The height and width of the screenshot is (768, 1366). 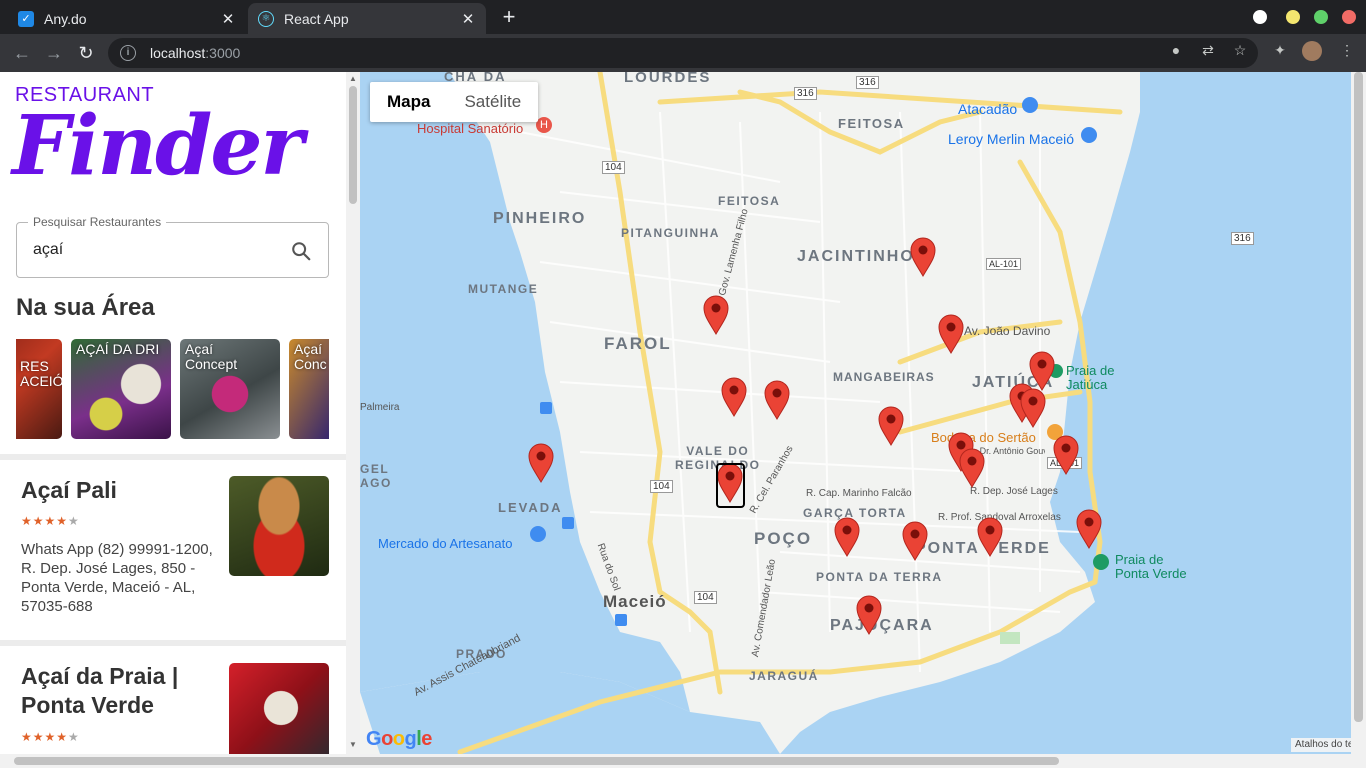 I want to click on minimize-button, so click(x=1293, y=17).